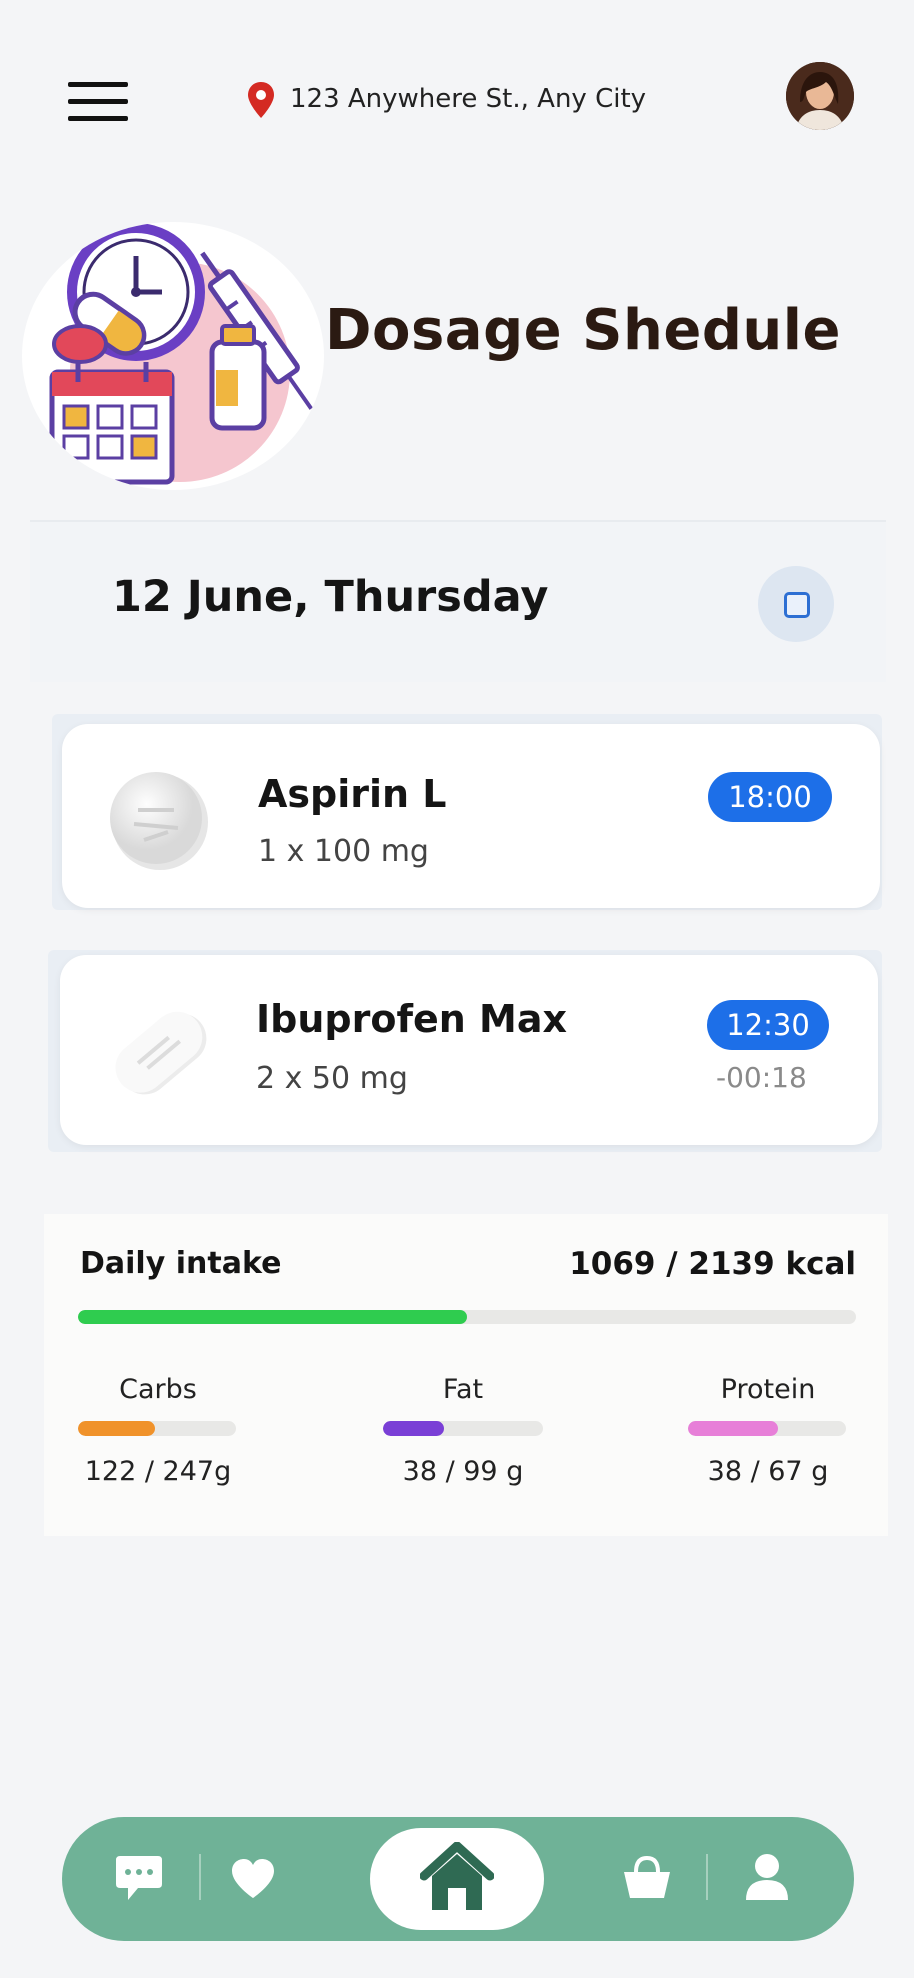 This screenshot has height=1978, width=914. What do you see at coordinates (411, 1019) in the screenshot?
I see `medication-name: Ibuprofen Max` at bounding box center [411, 1019].